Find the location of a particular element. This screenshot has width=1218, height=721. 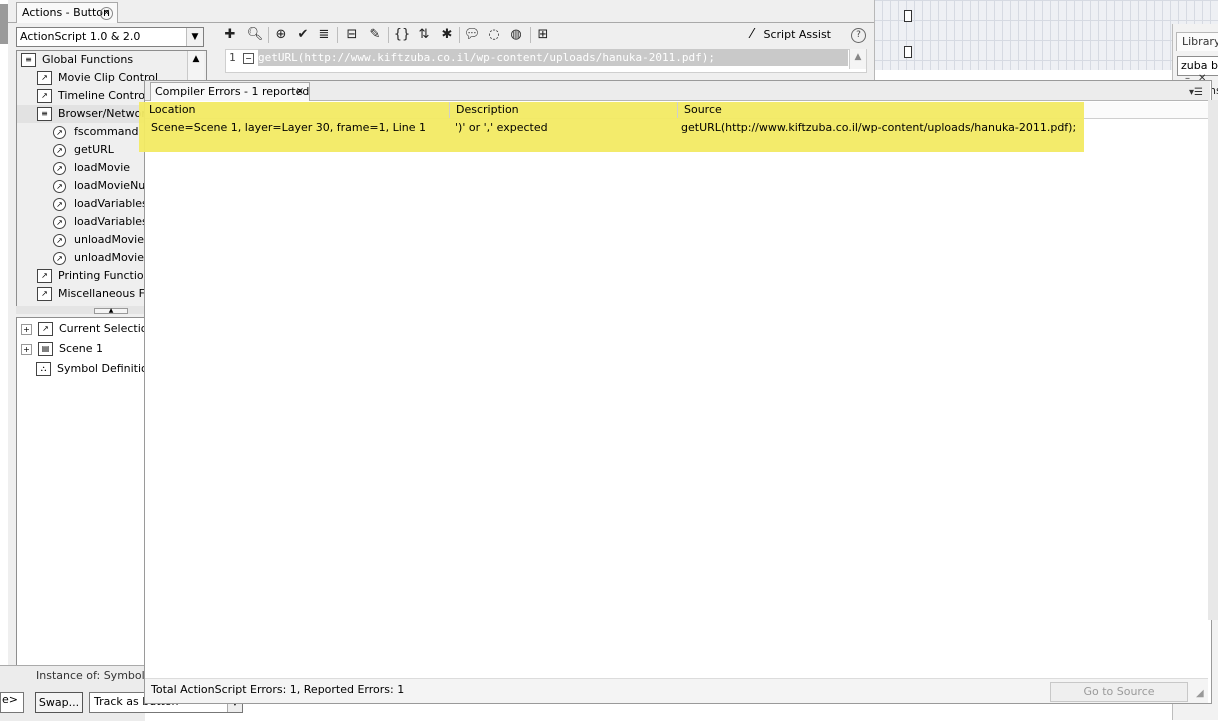

column-description: Description is located at coordinates (562, 110).